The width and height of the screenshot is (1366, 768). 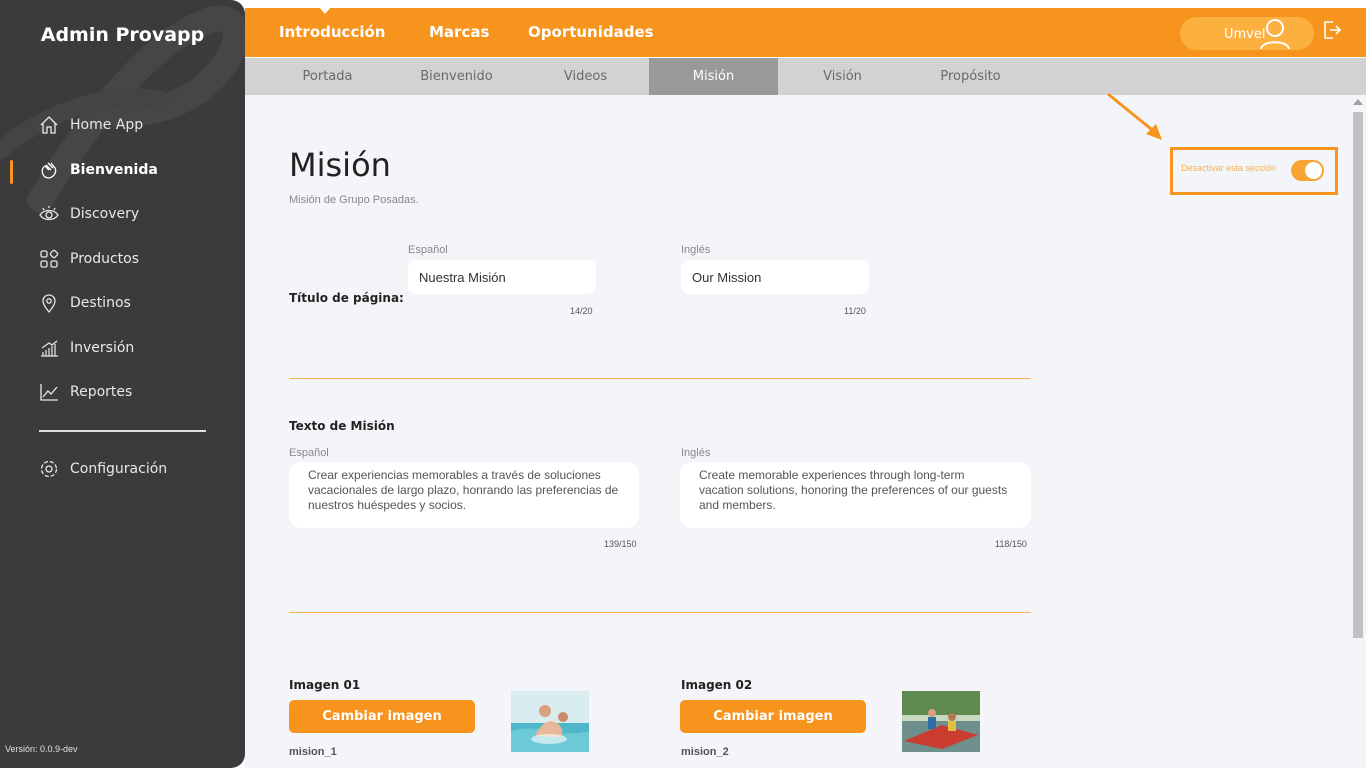 I want to click on section-toggle-box: Desactivar esta sección, so click(x=1254, y=171).